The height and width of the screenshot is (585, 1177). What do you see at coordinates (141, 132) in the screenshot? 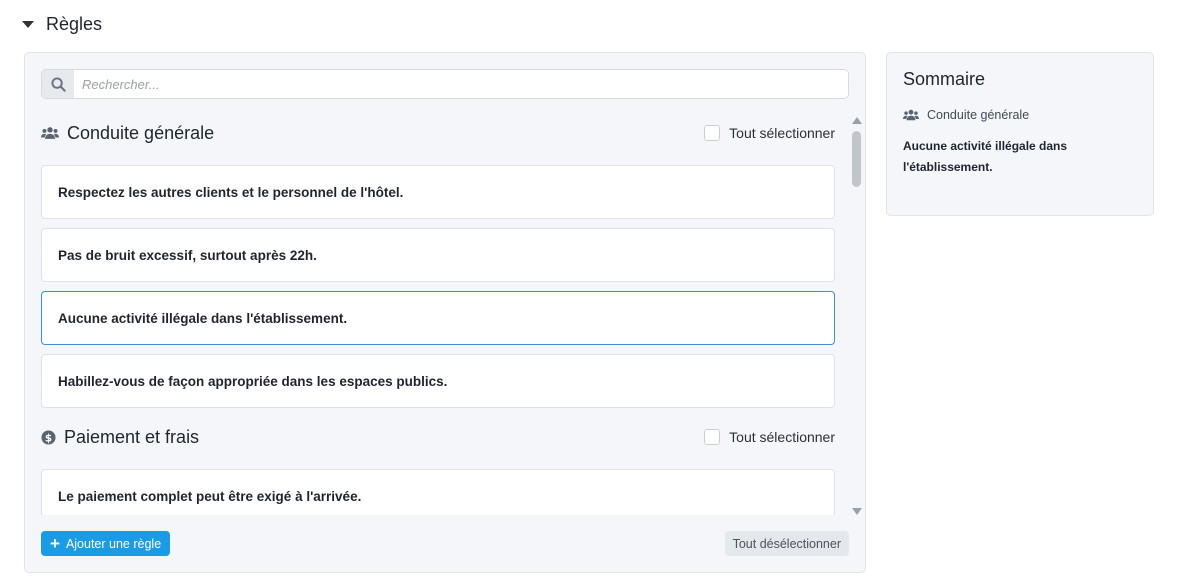
I see `group-title: Conduite générale` at bounding box center [141, 132].